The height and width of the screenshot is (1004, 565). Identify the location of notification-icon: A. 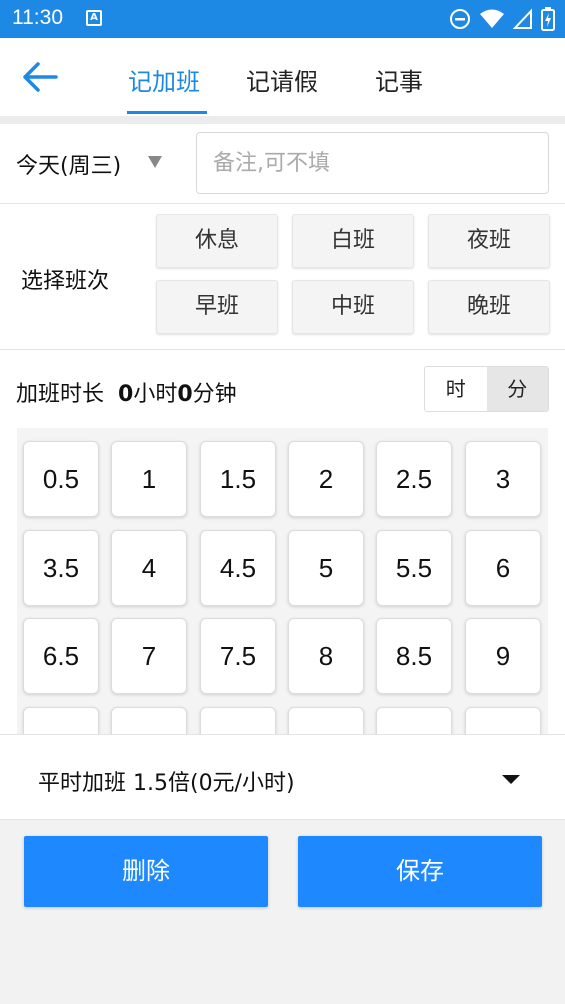
(94, 18).